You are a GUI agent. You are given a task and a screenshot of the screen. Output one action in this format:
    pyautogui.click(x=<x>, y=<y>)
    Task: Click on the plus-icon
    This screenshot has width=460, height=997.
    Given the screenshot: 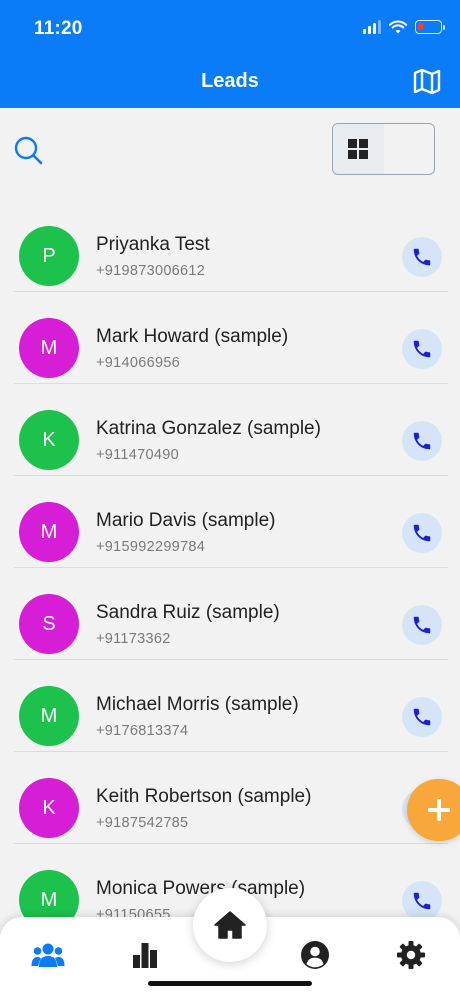 What is the action you would take?
    pyautogui.click(x=439, y=810)
    